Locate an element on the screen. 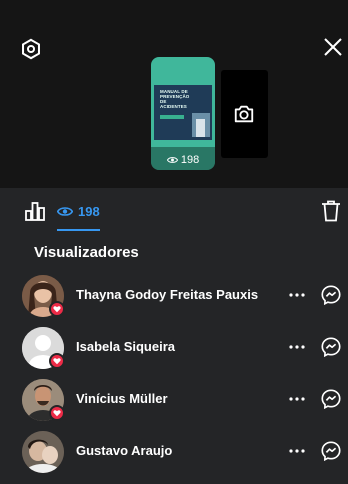 The image size is (348, 484). camera-icon is located at coordinates (244, 114).